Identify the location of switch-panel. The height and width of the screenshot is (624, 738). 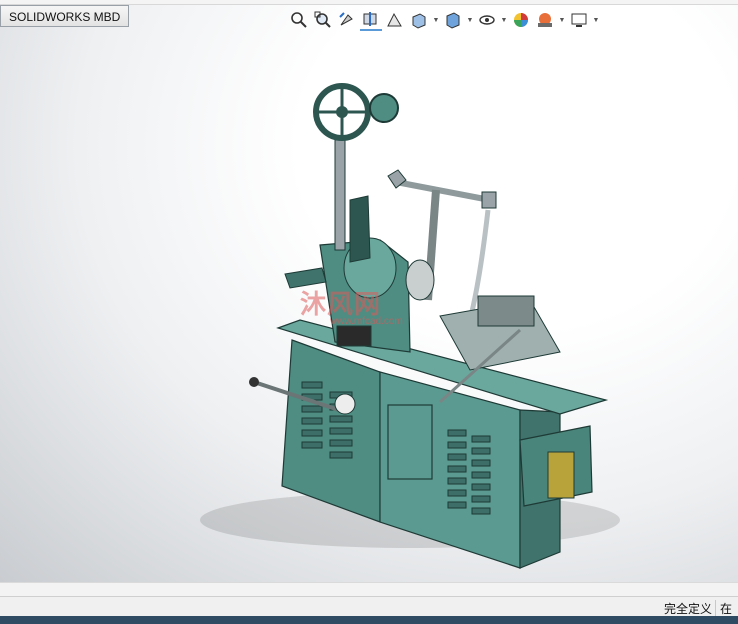
(354, 336).